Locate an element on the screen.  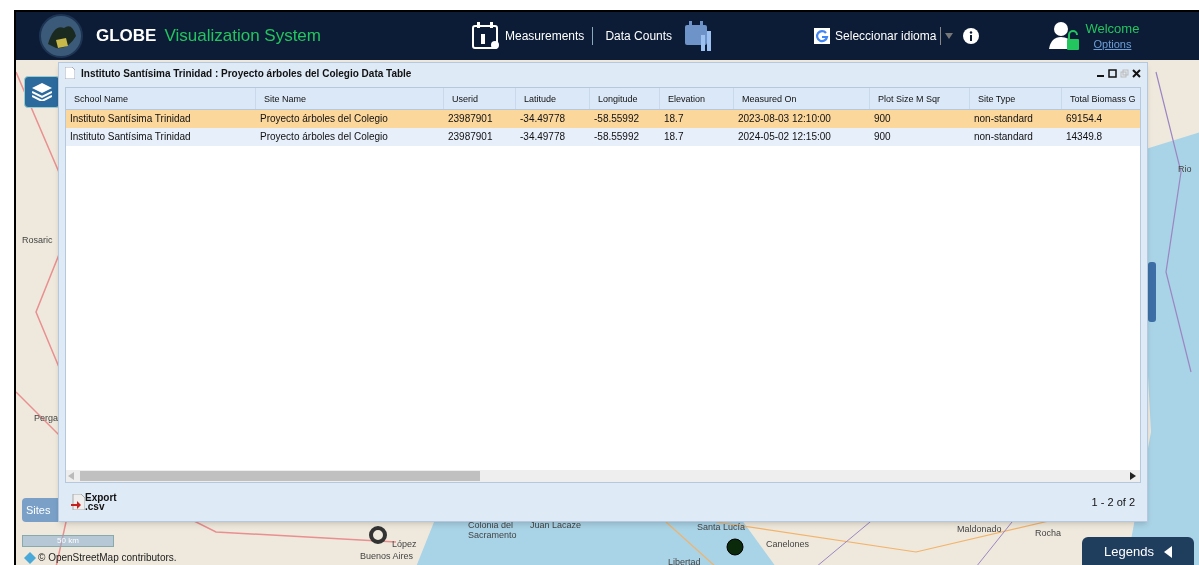
column-header: Total Biomass G is located at coordinates (1101, 98).